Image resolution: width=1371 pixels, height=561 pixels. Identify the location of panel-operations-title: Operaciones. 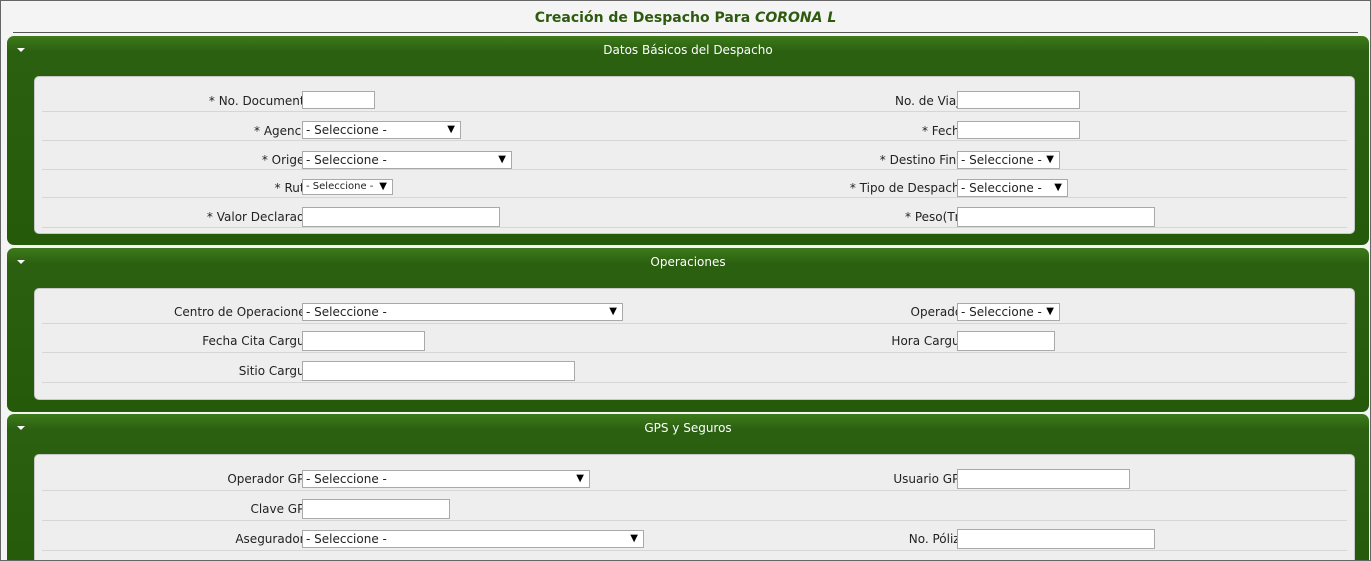
(688, 262).